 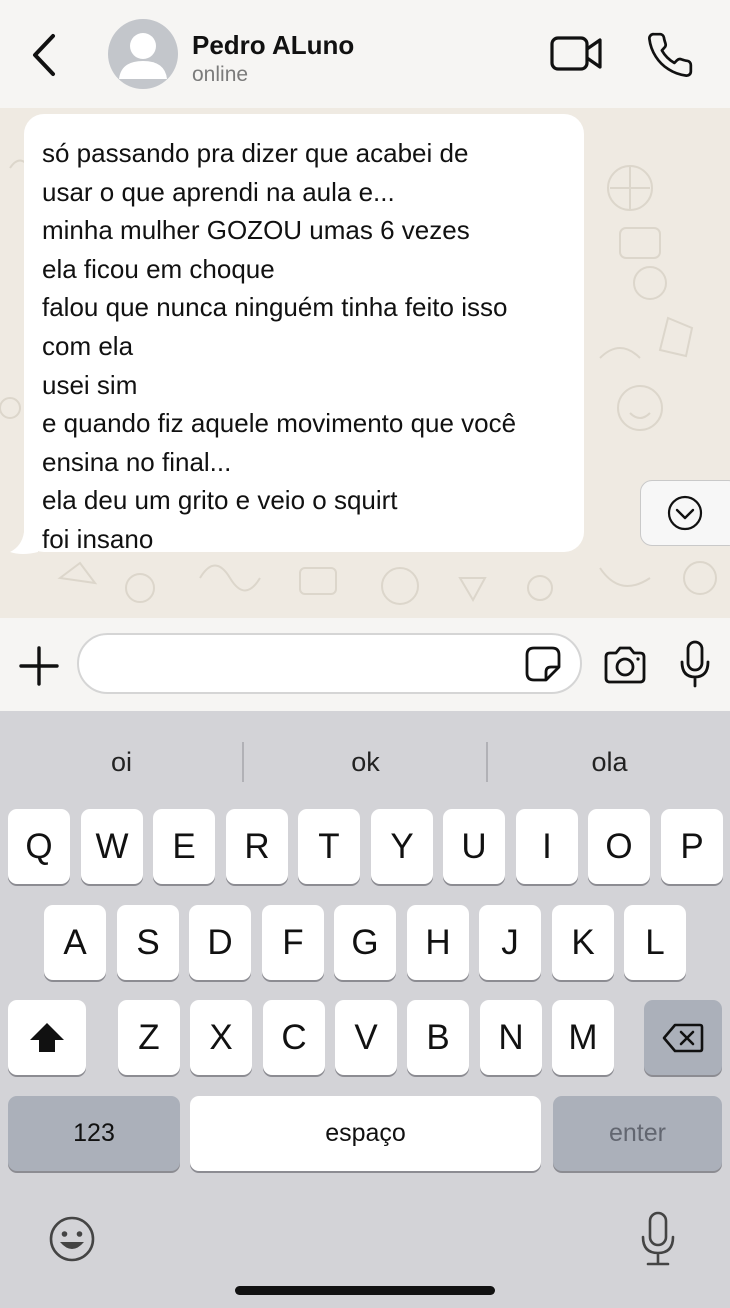 I want to click on avatar, so click(x=143, y=54).